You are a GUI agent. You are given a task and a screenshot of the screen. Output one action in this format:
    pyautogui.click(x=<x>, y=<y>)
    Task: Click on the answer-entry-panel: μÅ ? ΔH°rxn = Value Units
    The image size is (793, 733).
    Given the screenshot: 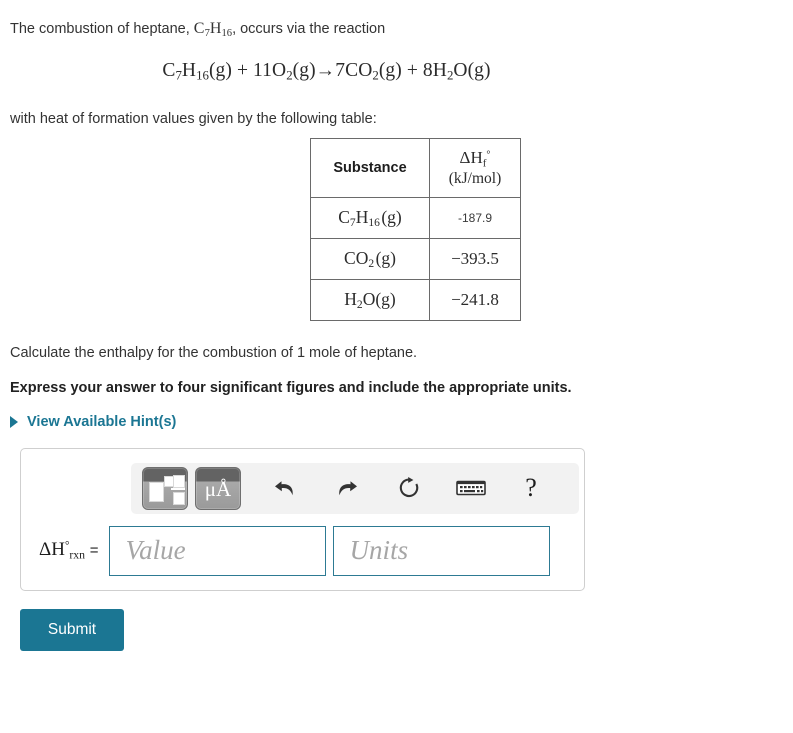 What is the action you would take?
    pyautogui.click(x=302, y=519)
    